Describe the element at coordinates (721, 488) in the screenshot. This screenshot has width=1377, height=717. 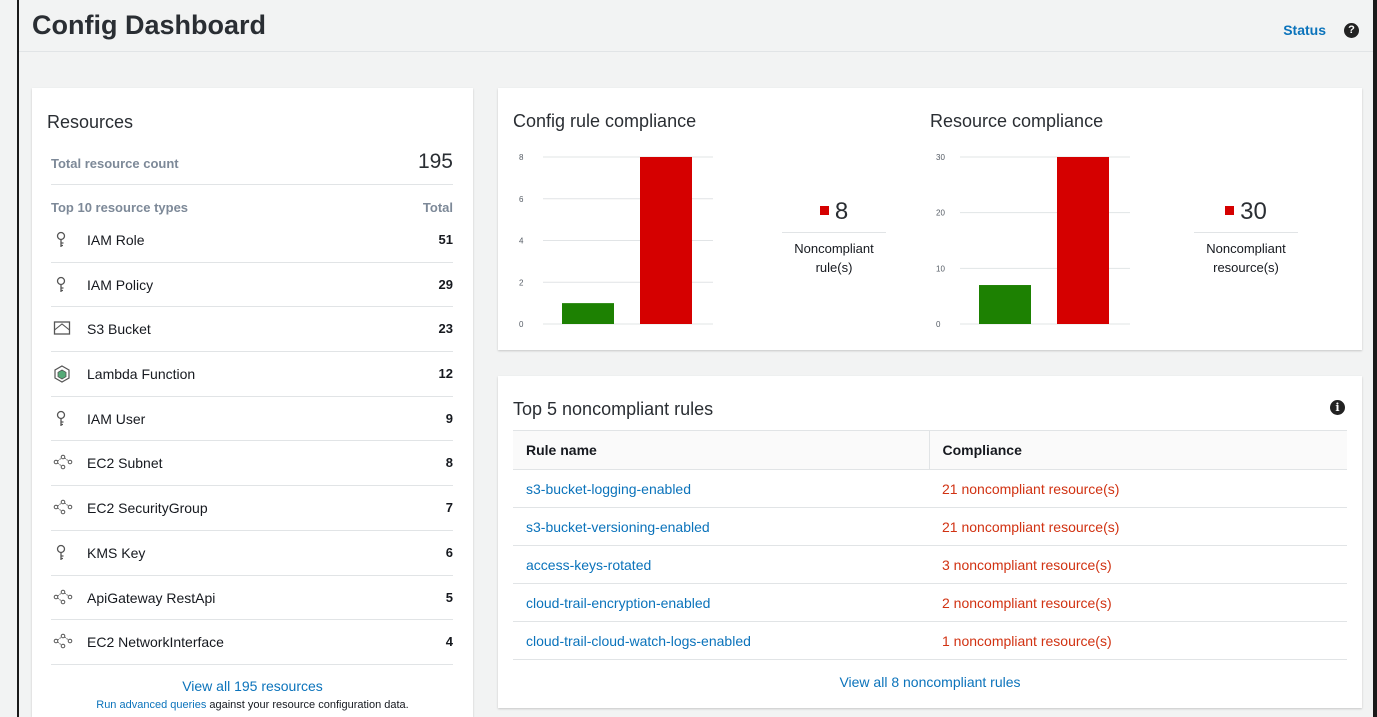
I see `rule-name-link: s3-bucket-logging-enabled` at that location.